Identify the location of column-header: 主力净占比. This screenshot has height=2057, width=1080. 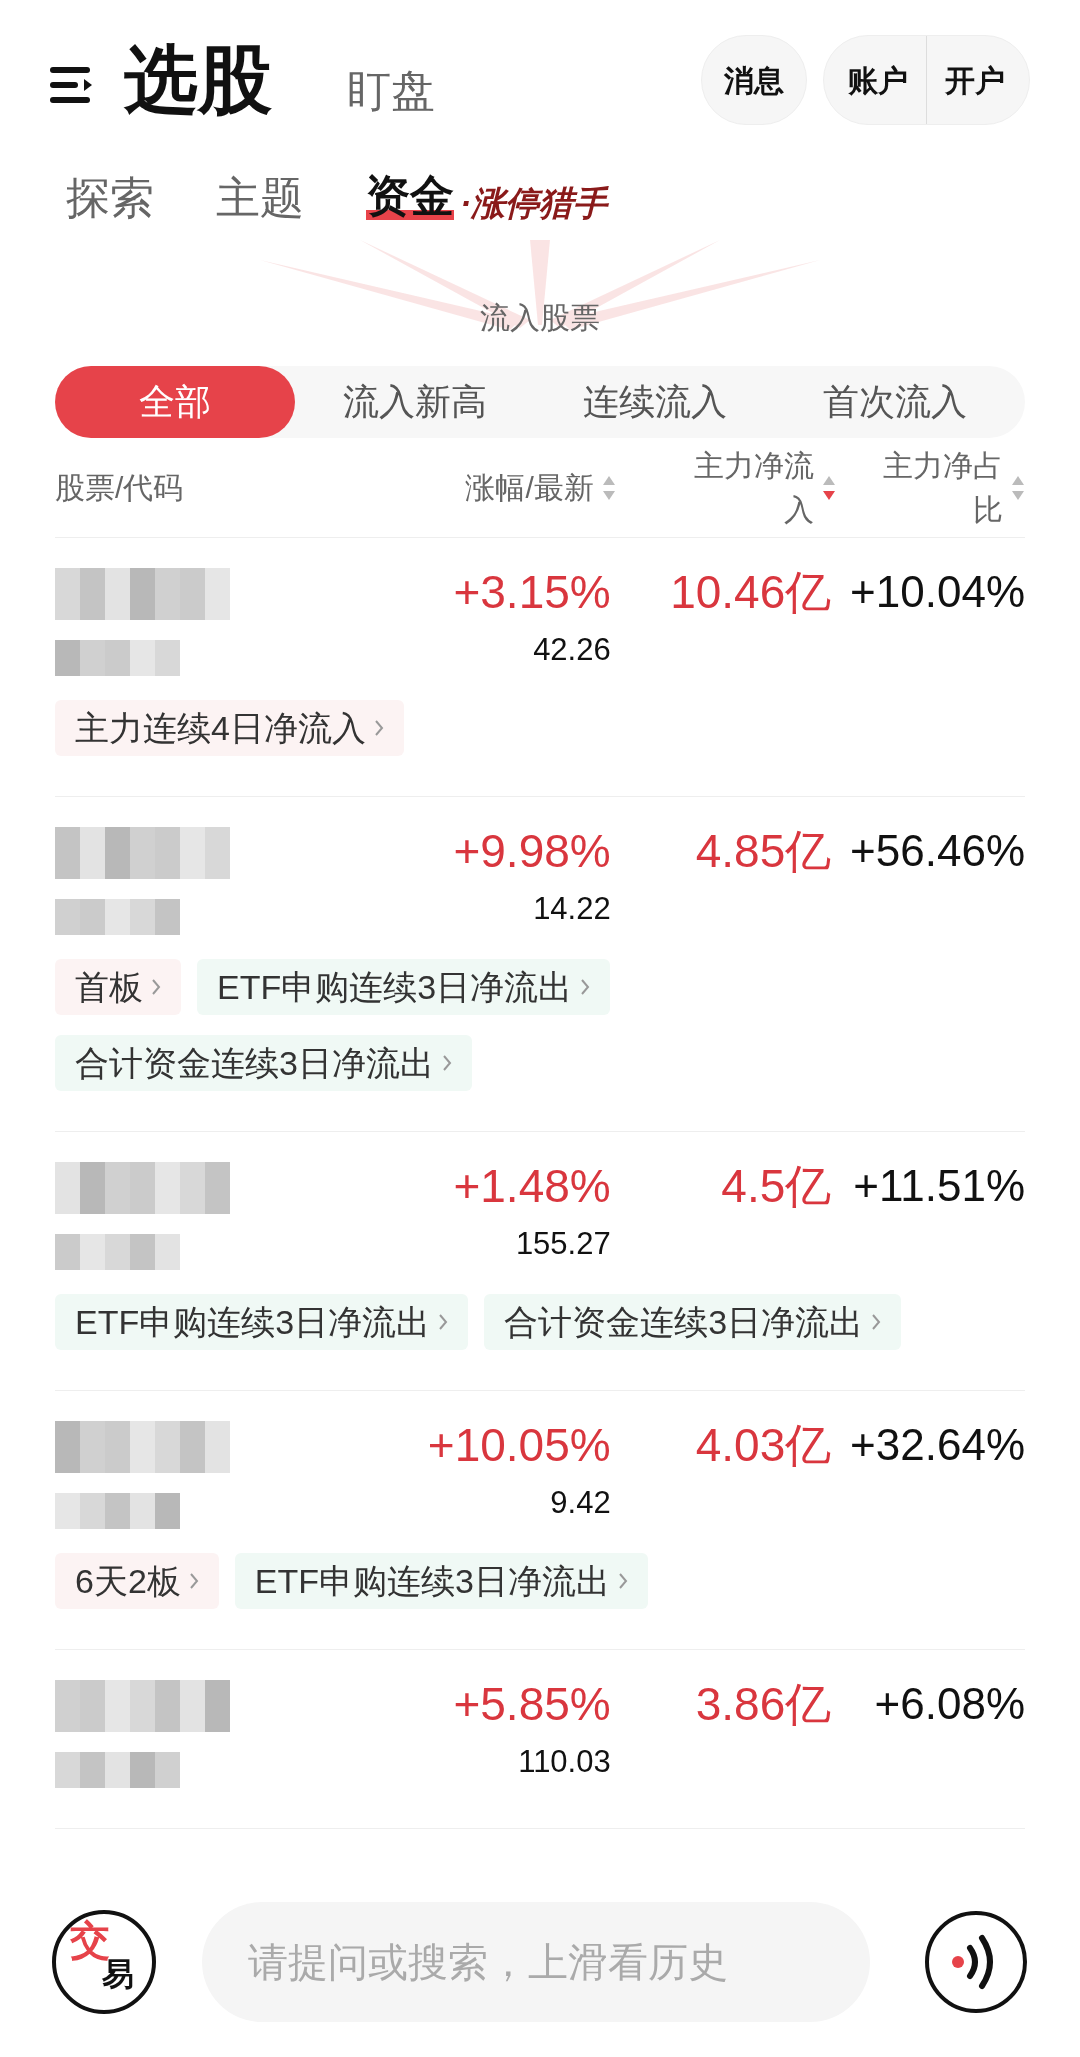
(942, 487).